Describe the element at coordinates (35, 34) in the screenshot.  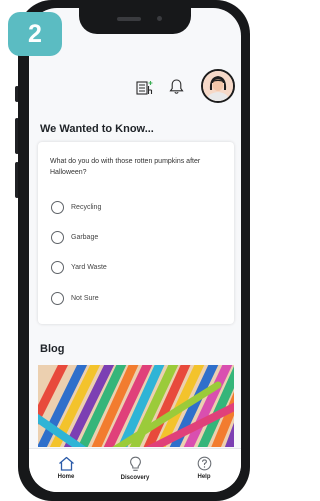
I see `step-badge: 2` at that location.